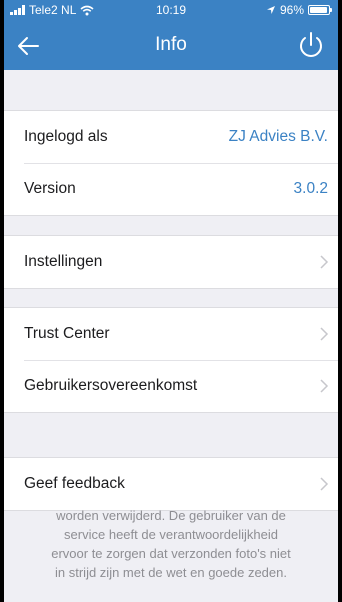 The width and height of the screenshot is (342, 602). Describe the element at coordinates (50, 188) in the screenshot. I see `version-label: Version` at that location.